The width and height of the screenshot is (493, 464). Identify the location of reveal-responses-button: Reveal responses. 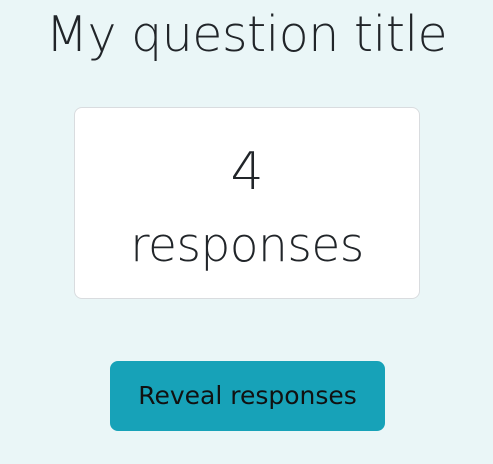
(247, 396).